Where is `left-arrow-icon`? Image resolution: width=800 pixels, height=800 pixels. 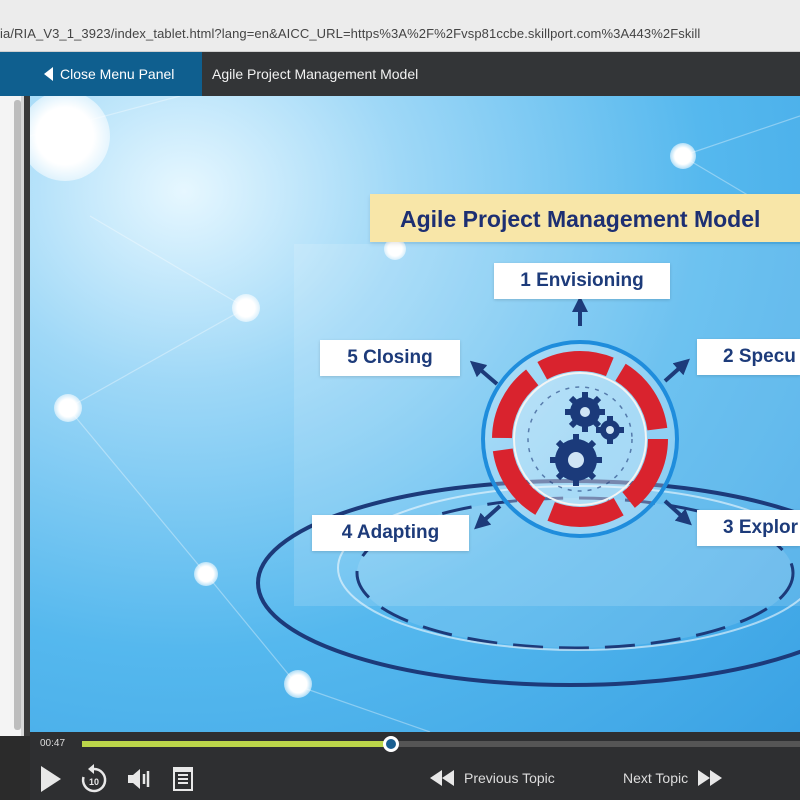
left-arrow-icon is located at coordinates (48, 74).